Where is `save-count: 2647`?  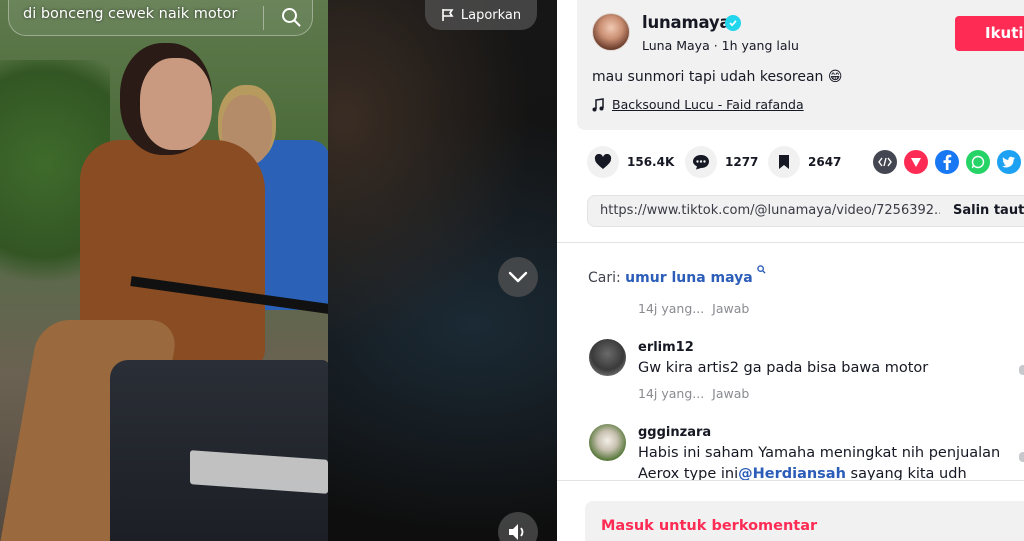
save-count: 2647 is located at coordinates (825, 162).